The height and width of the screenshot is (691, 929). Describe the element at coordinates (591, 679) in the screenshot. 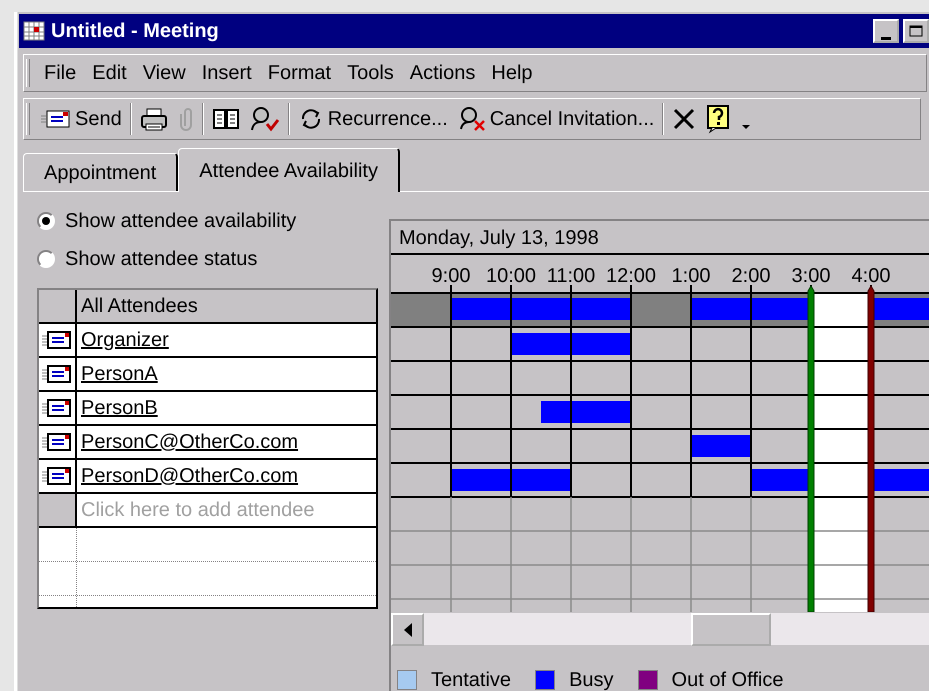

I see `legend-label: Busy` at that location.